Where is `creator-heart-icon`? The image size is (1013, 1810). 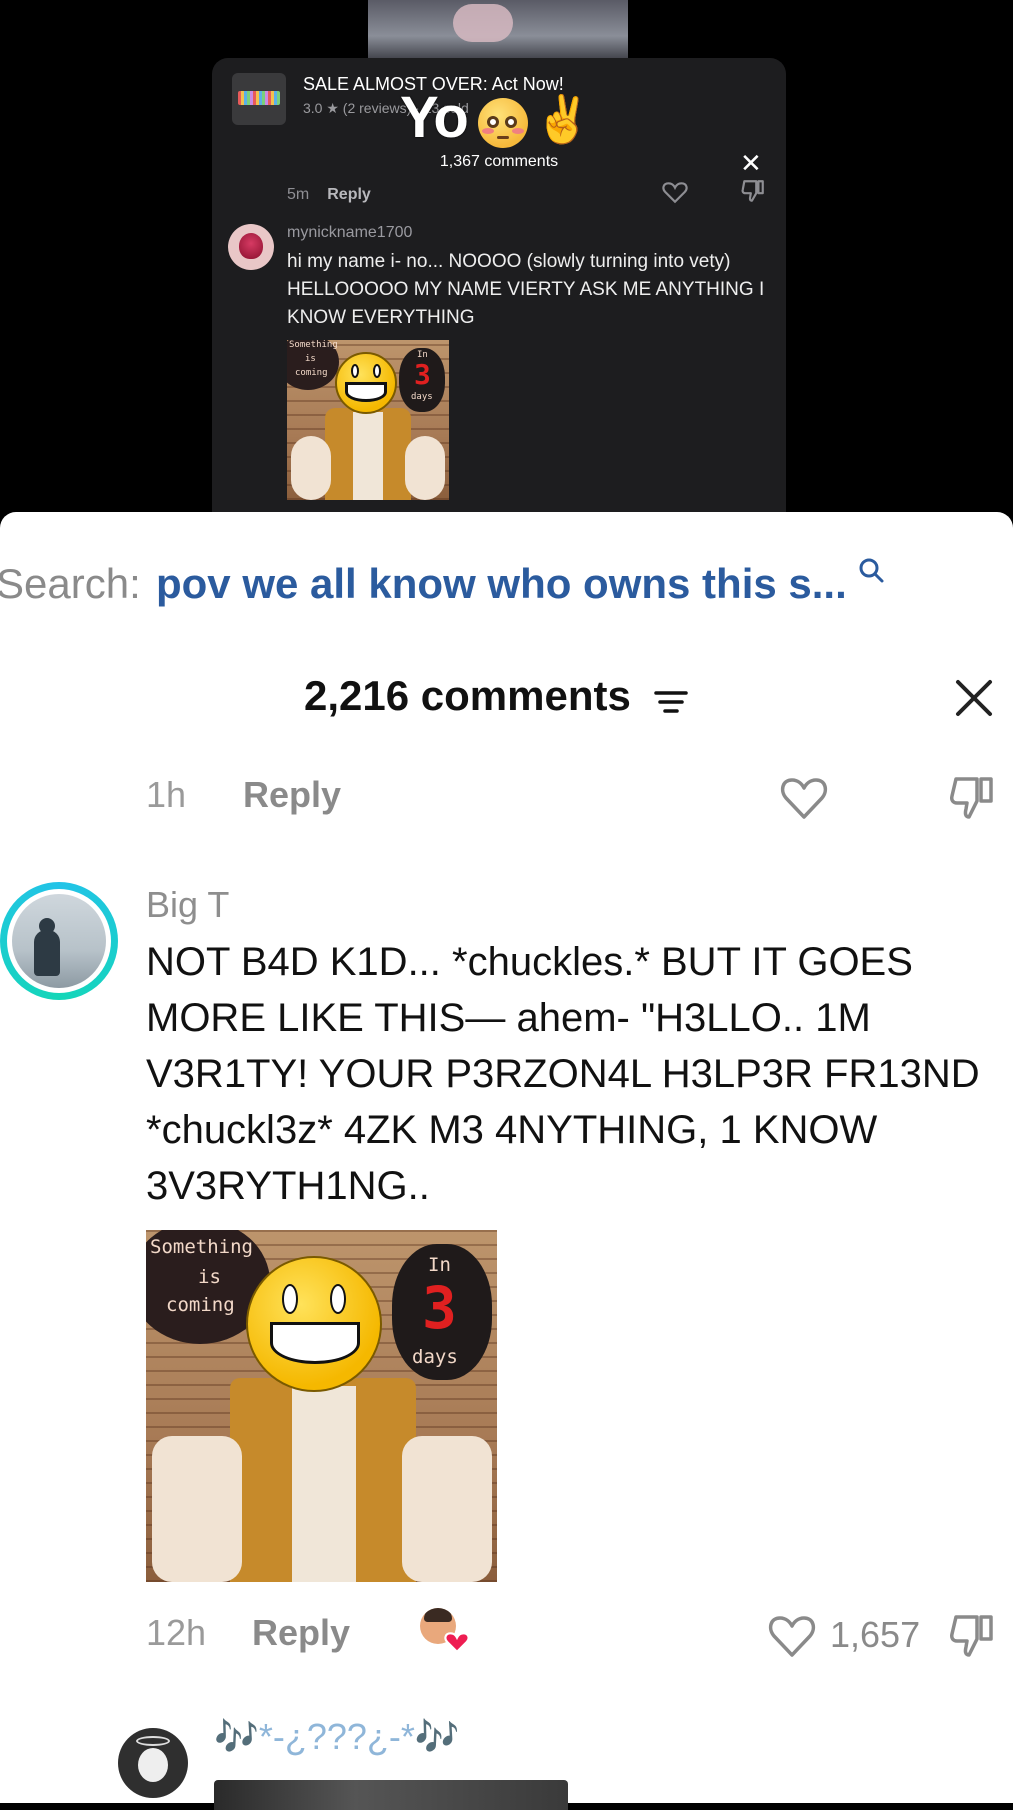 creator-heart-icon is located at coordinates (457, 1643).